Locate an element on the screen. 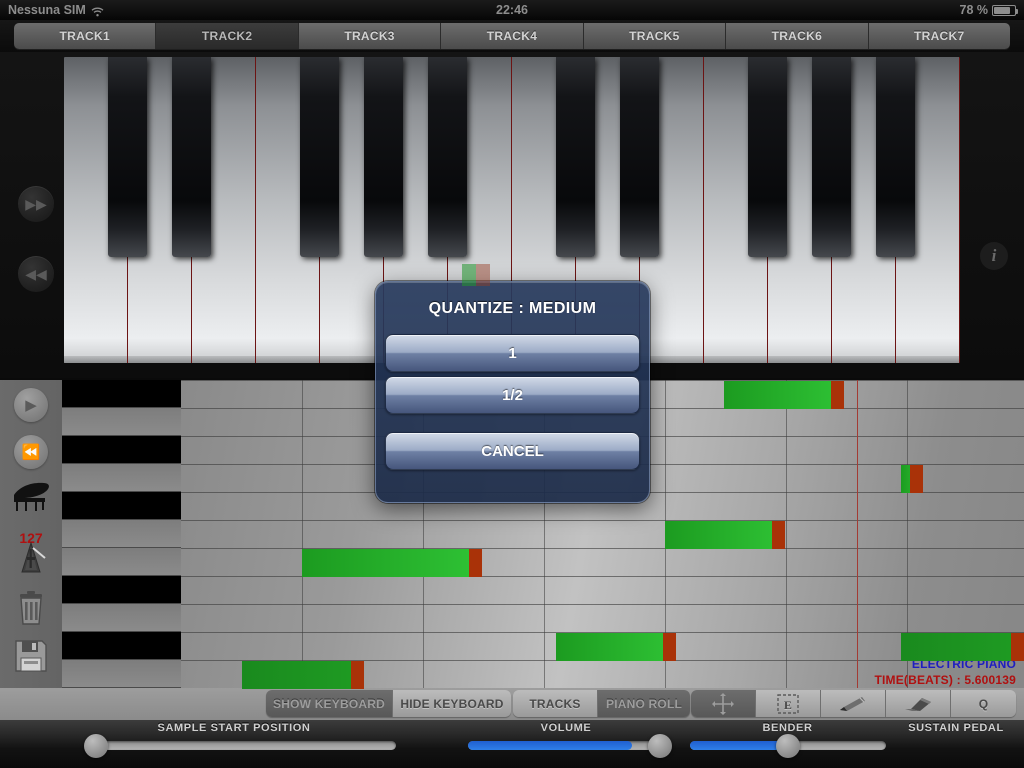 The height and width of the screenshot is (768, 1024). quantize-half-button: 1/2 is located at coordinates (512, 395).